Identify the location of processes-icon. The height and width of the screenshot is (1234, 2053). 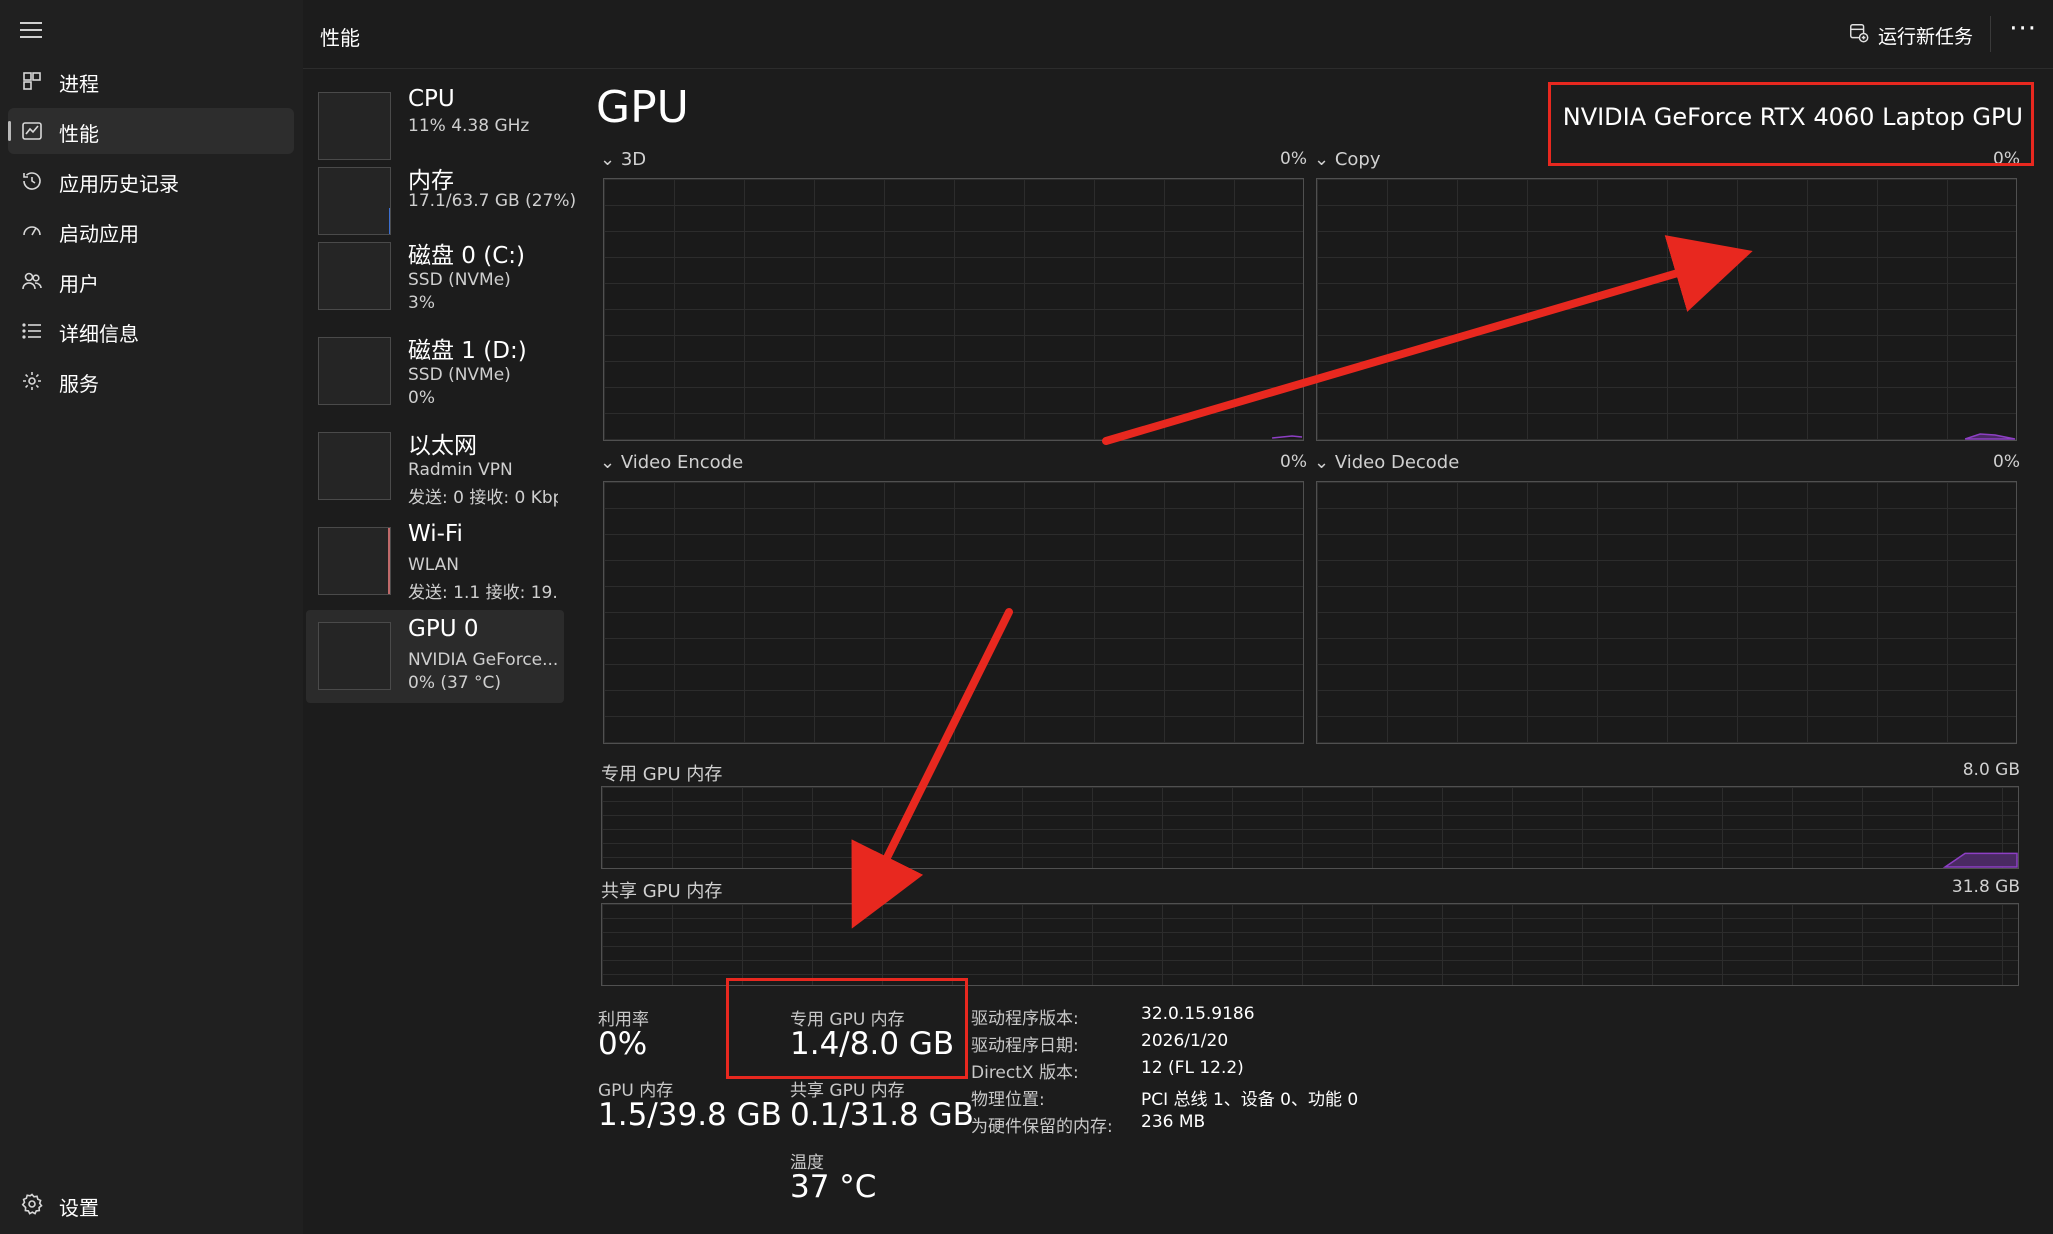
(32, 81).